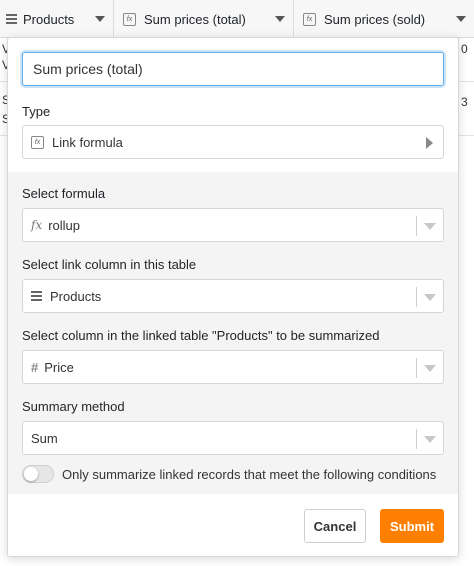 The height and width of the screenshot is (566, 474). Describe the element at coordinates (76, 296) in the screenshot. I see `link-column-select-value: Products` at that location.